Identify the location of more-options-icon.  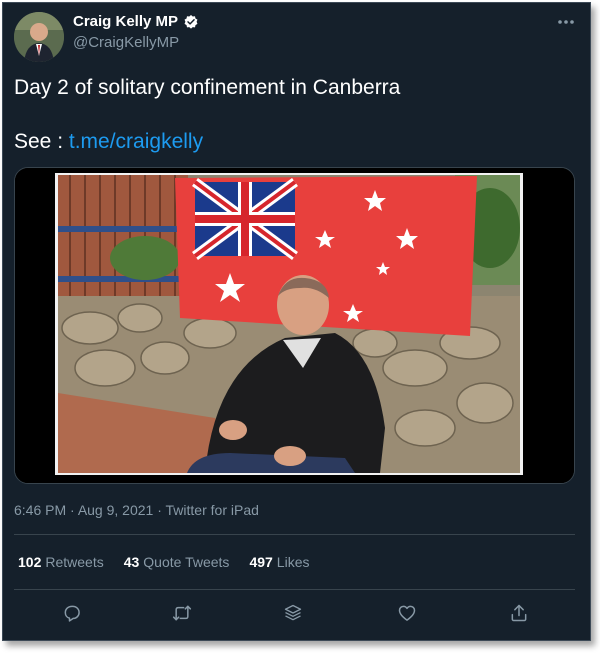
(566, 22).